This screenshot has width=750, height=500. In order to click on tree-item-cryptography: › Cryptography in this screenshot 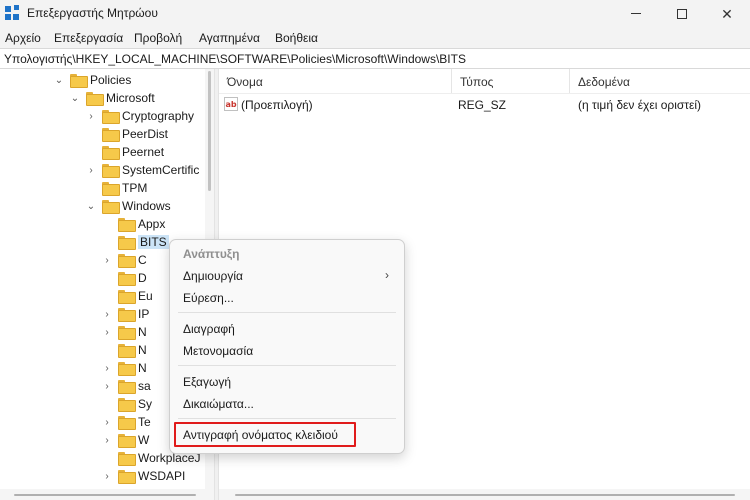, I will do `click(140, 116)`.